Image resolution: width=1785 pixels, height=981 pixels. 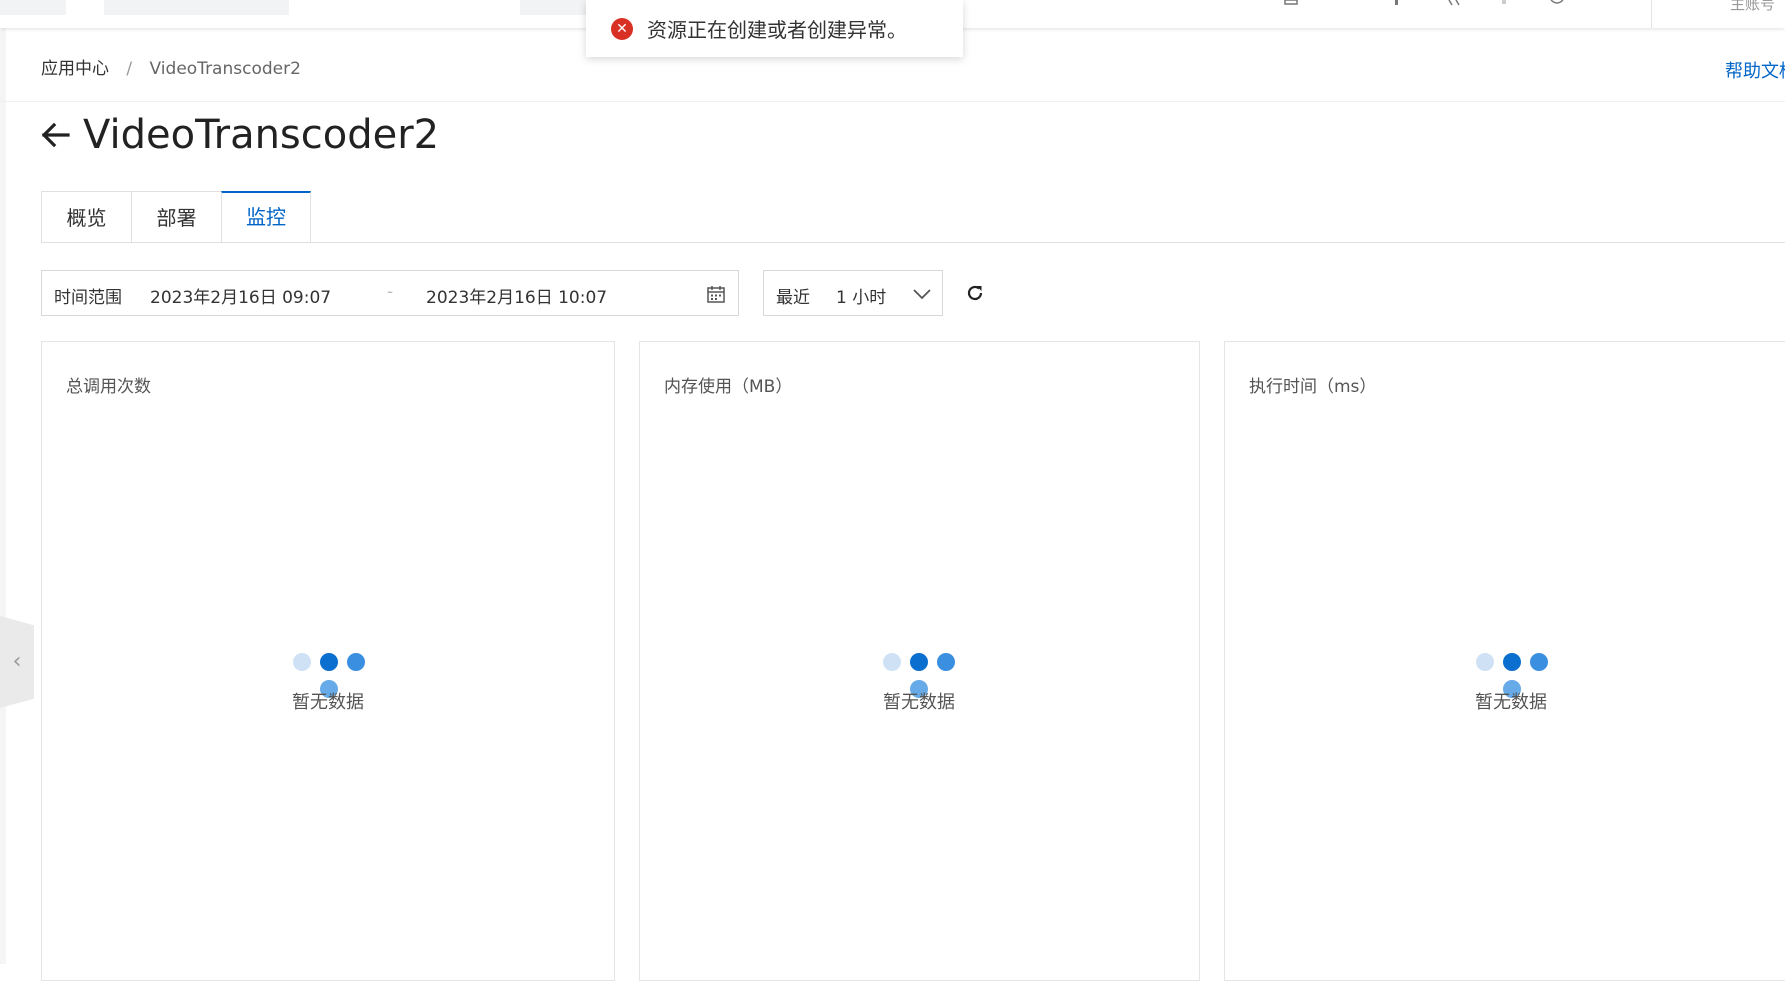 I want to click on refresh-icon, so click(x=975, y=293).